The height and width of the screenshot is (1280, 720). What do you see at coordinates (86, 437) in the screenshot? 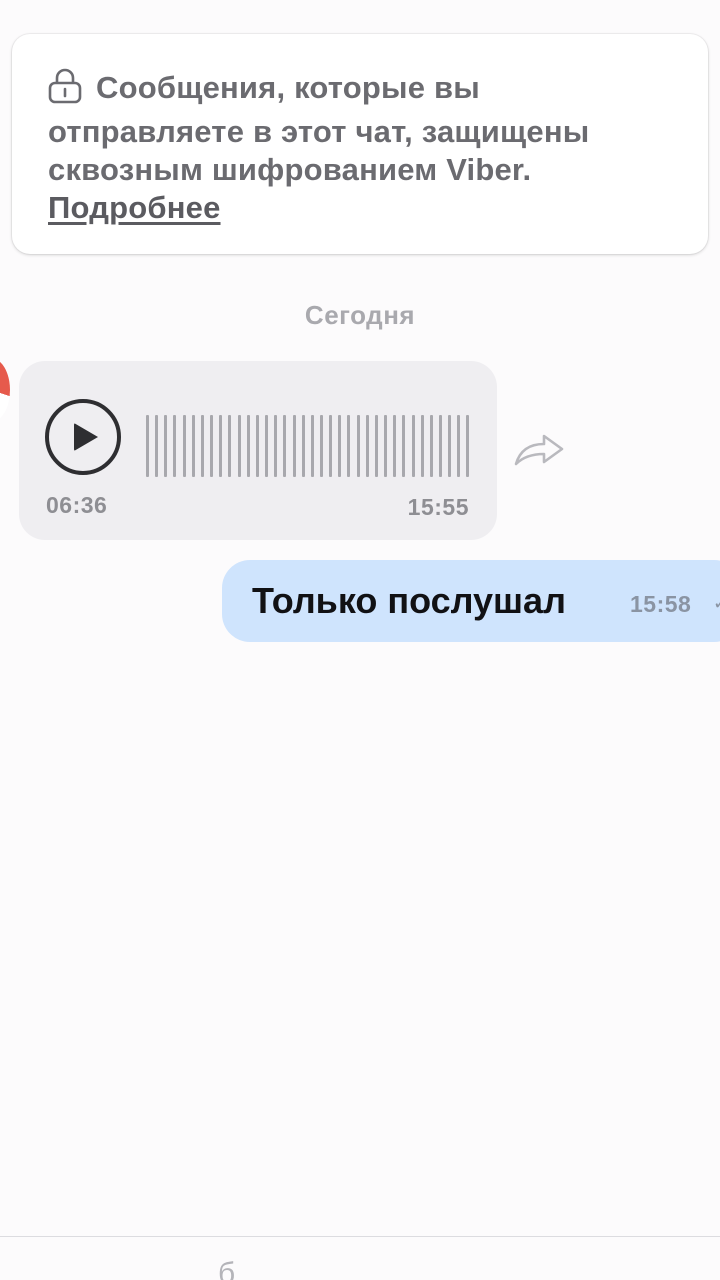
I see `play-icon` at bounding box center [86, 437].